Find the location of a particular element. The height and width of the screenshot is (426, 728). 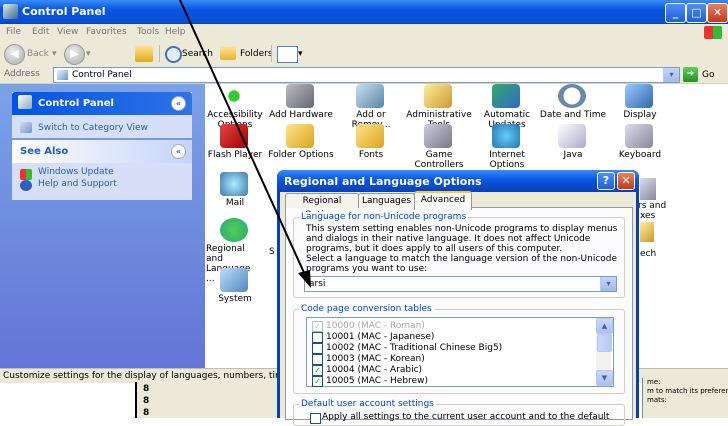

arrow-head is located at coordinates (304, 279).